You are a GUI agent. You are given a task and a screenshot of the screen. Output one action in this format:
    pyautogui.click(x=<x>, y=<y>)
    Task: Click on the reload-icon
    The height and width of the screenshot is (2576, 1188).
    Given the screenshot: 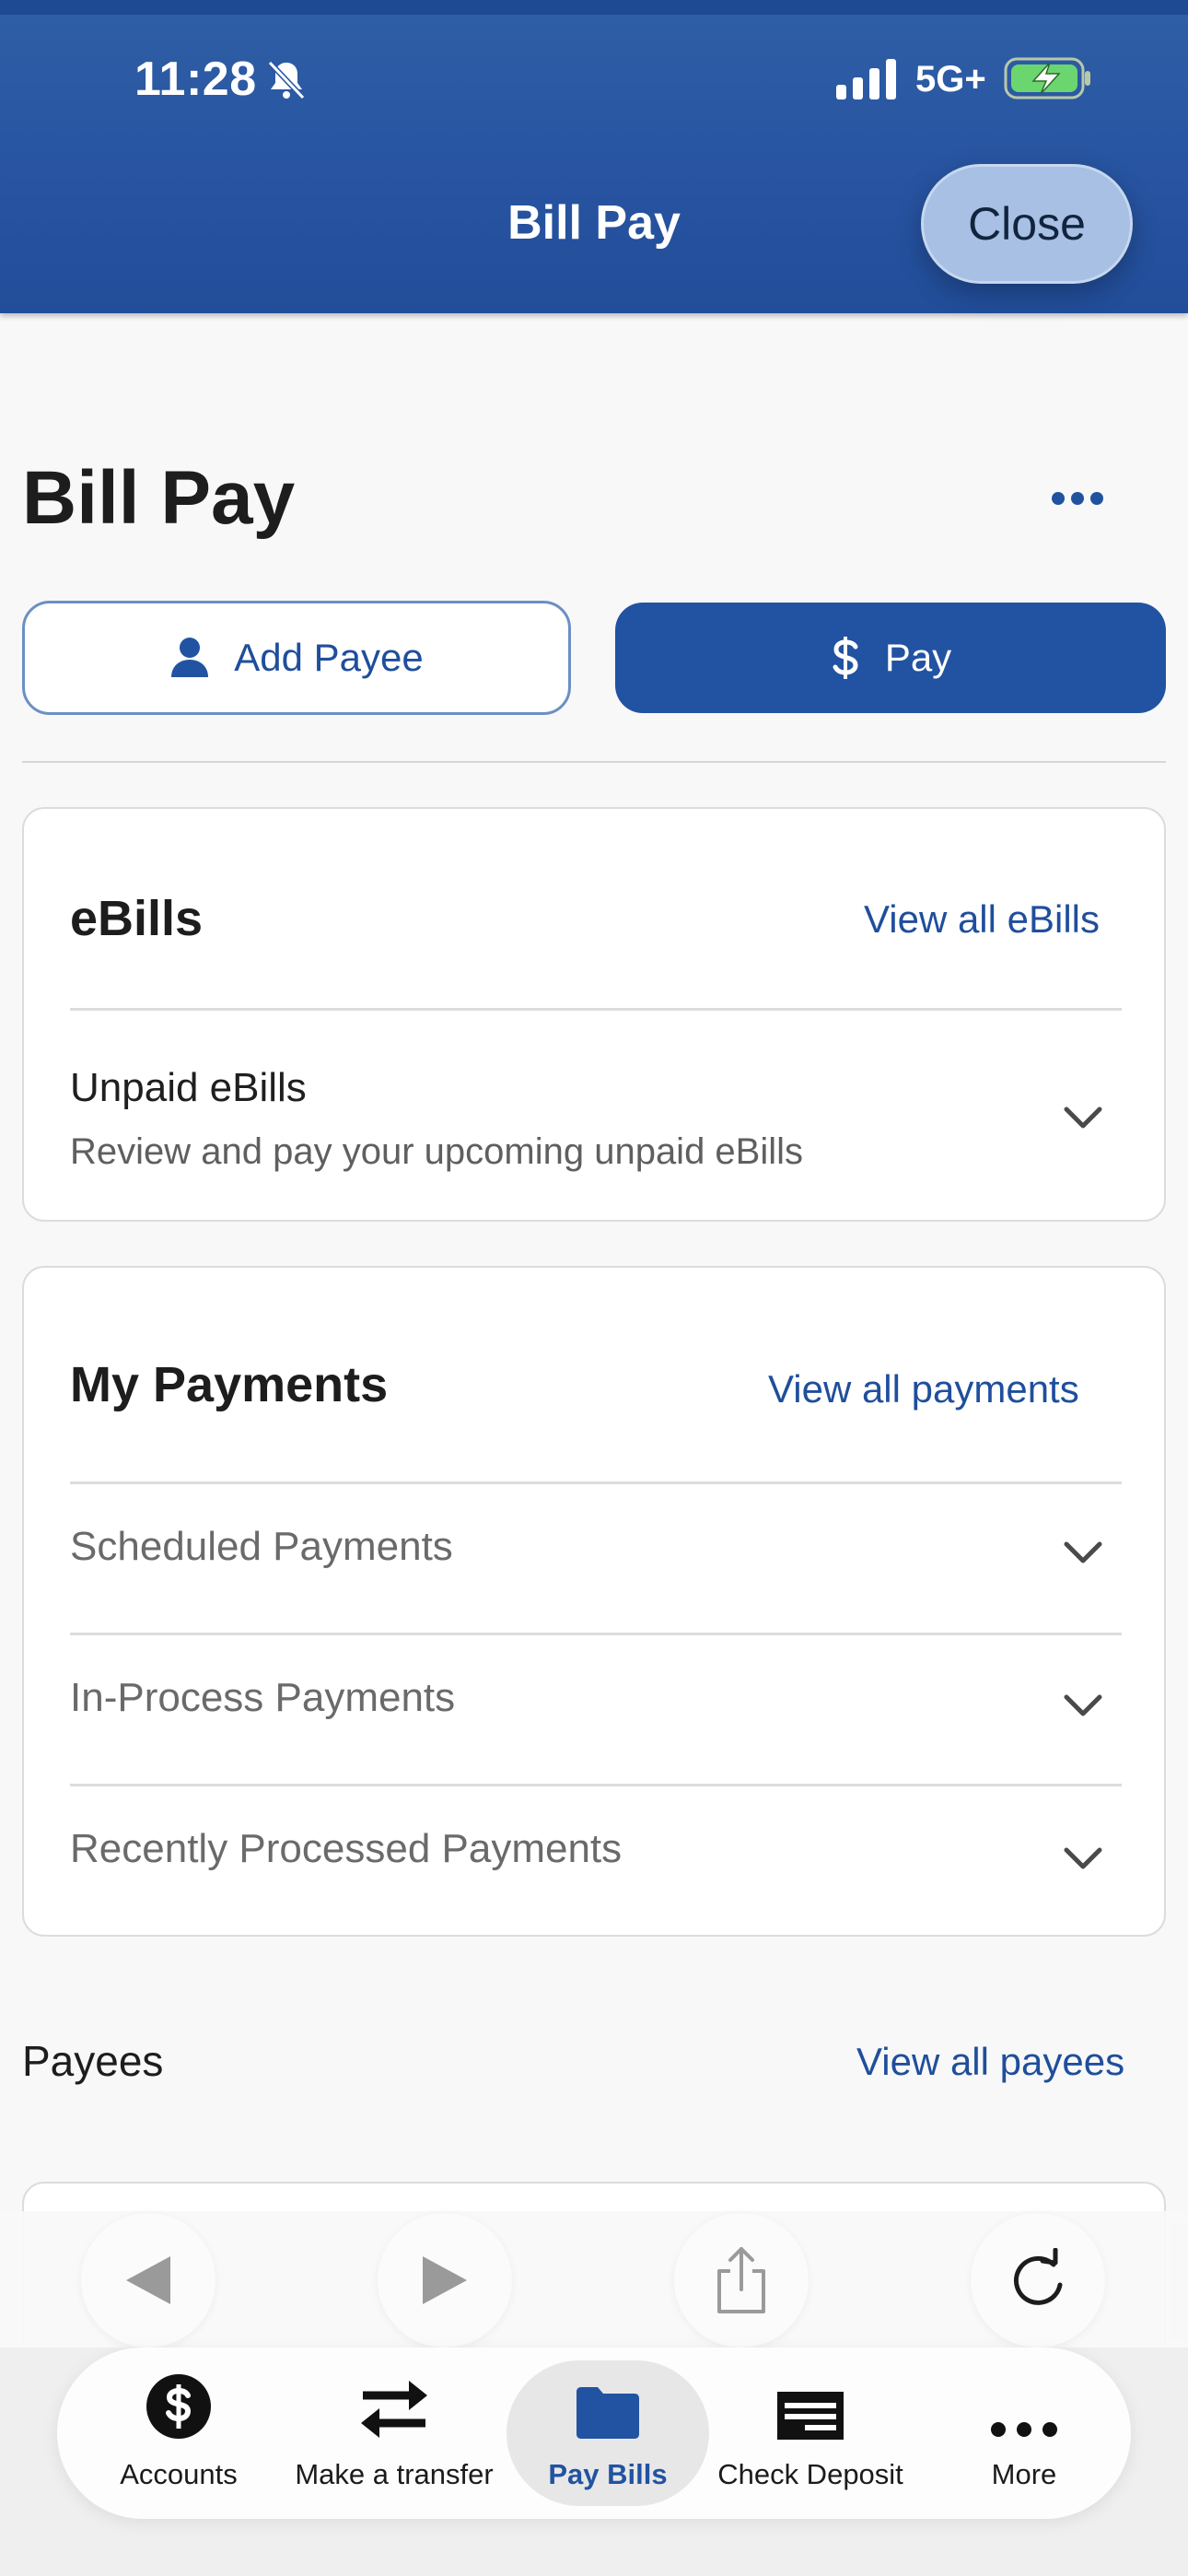 What is the action you would take?
    pyautogui.click(x=1038, y=2276)
    